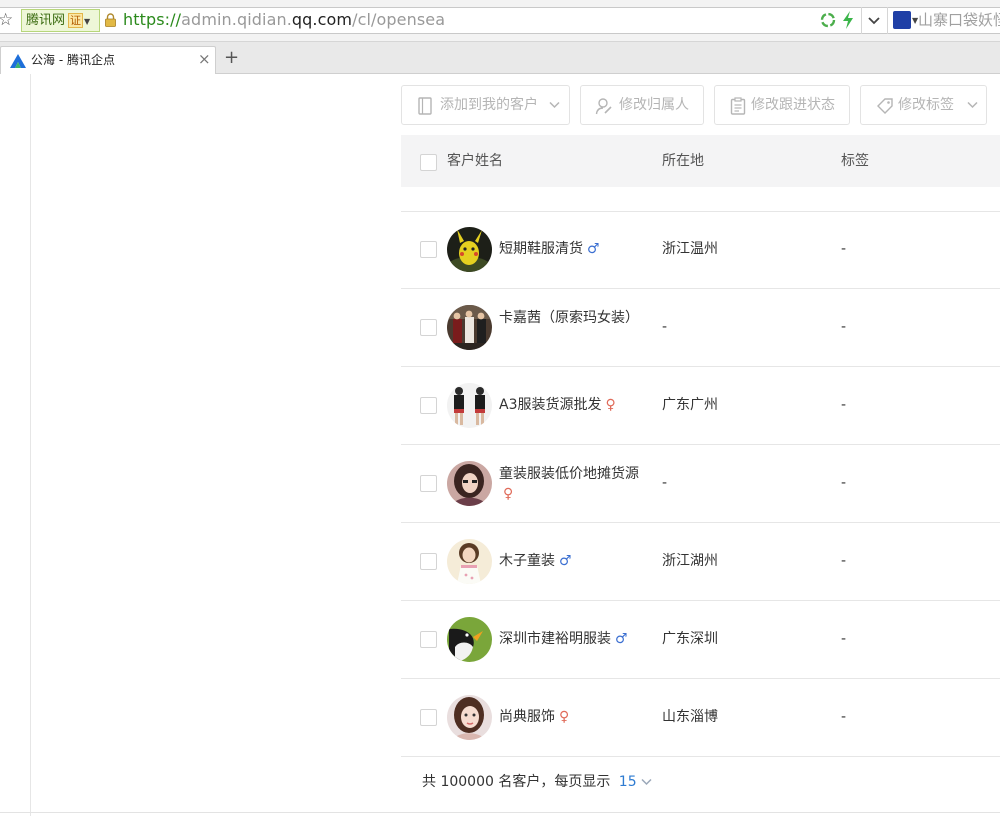 The height and width of the screenshot is (816, 1000). I want to click on certificate-verified-icon: 证, so click(76, 20).